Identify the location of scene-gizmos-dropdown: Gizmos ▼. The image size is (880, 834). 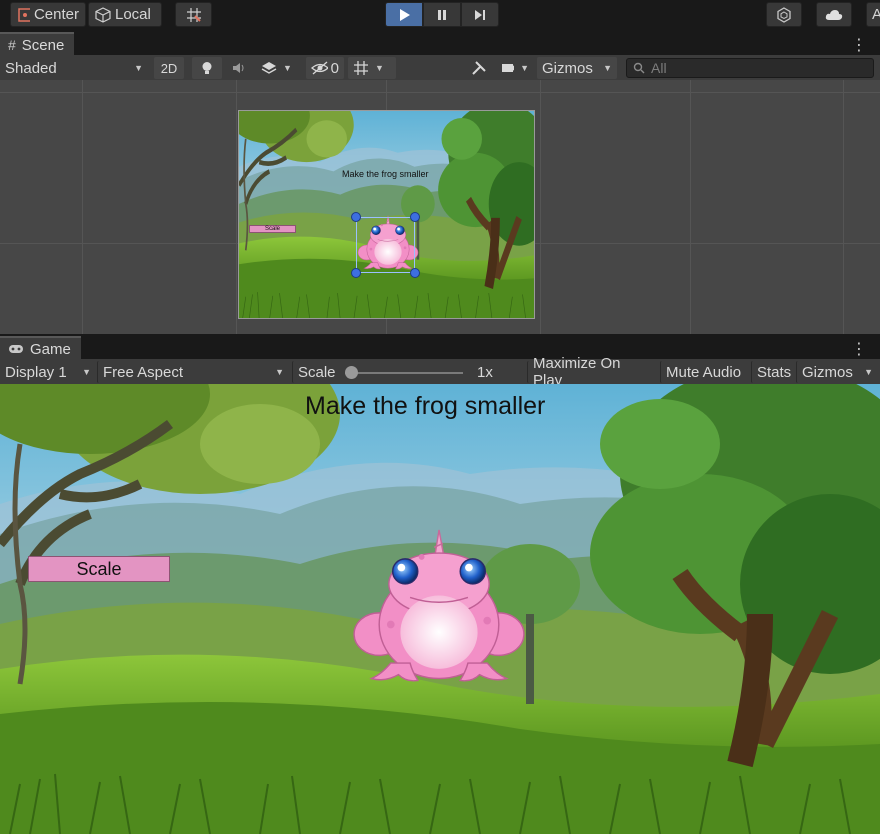
(577, 68).